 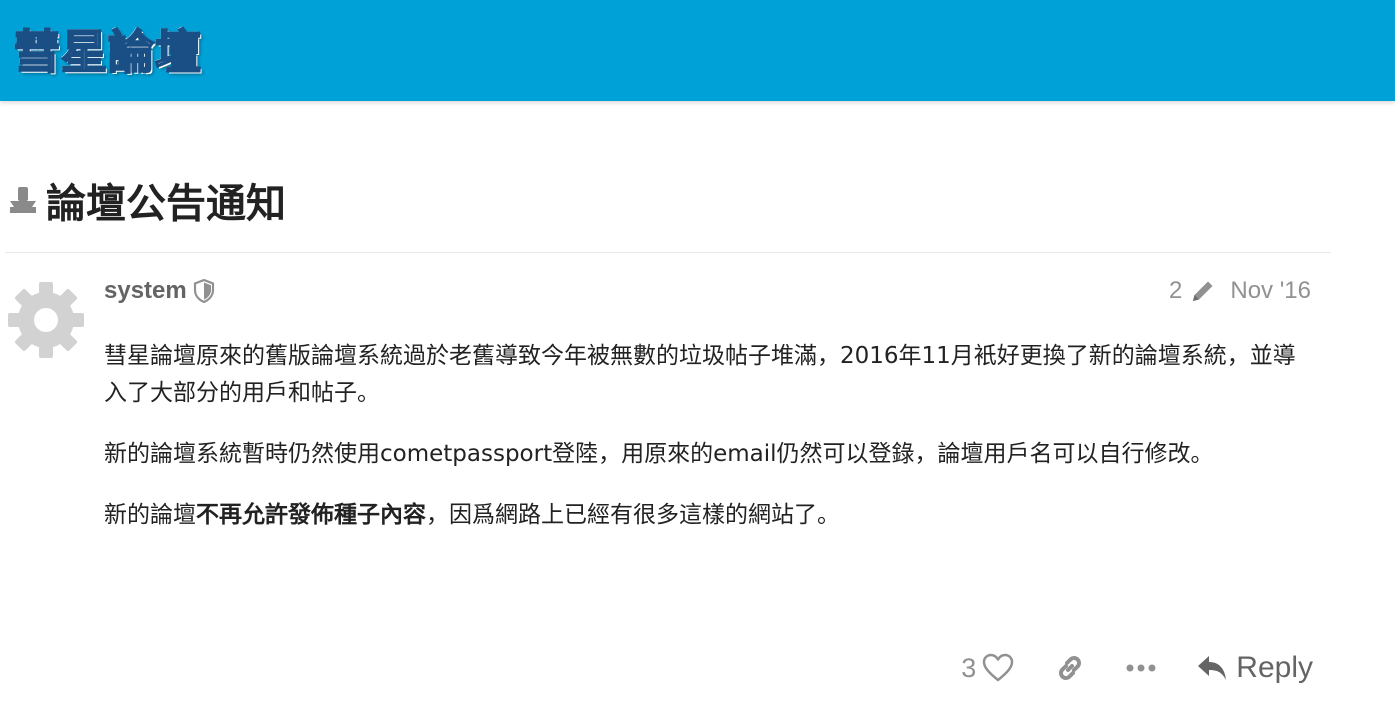 What do you see at coordinates (311, 515) in the screenshot?
I see `bold-text: 不再允許發佈種子內容` at bounding box center [311, 515].